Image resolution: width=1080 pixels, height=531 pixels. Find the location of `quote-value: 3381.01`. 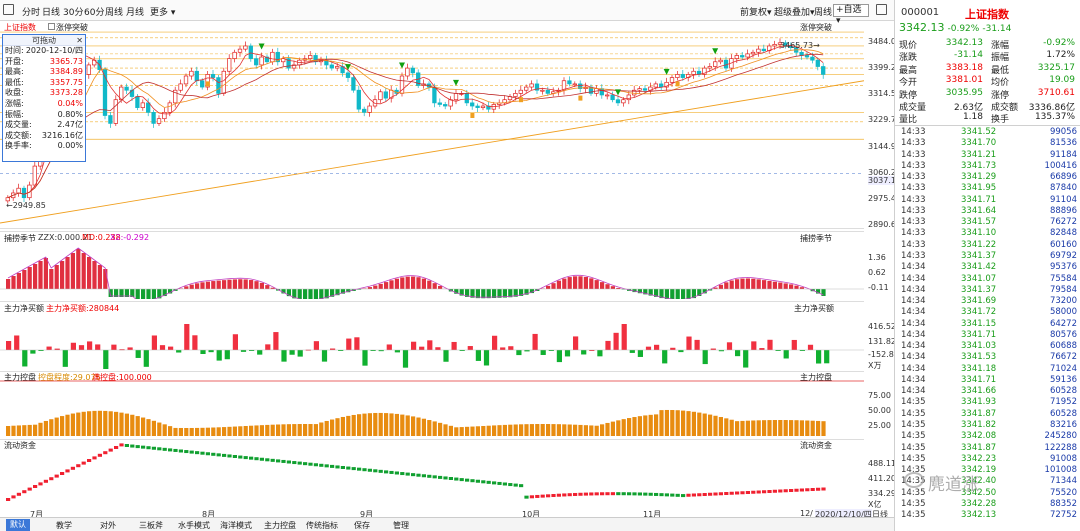

quote-value: 3381.01 is located at coordinates (964, 80).